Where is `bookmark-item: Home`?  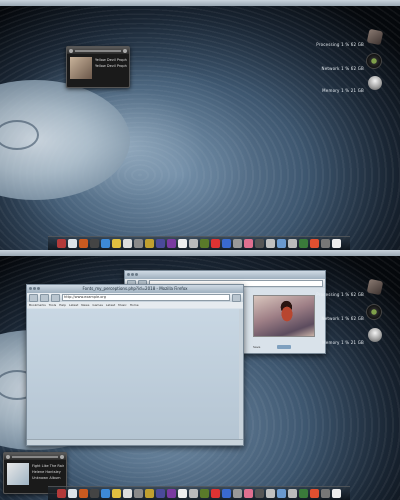
bookmark-item: Home is located at coordinates (134, 305).